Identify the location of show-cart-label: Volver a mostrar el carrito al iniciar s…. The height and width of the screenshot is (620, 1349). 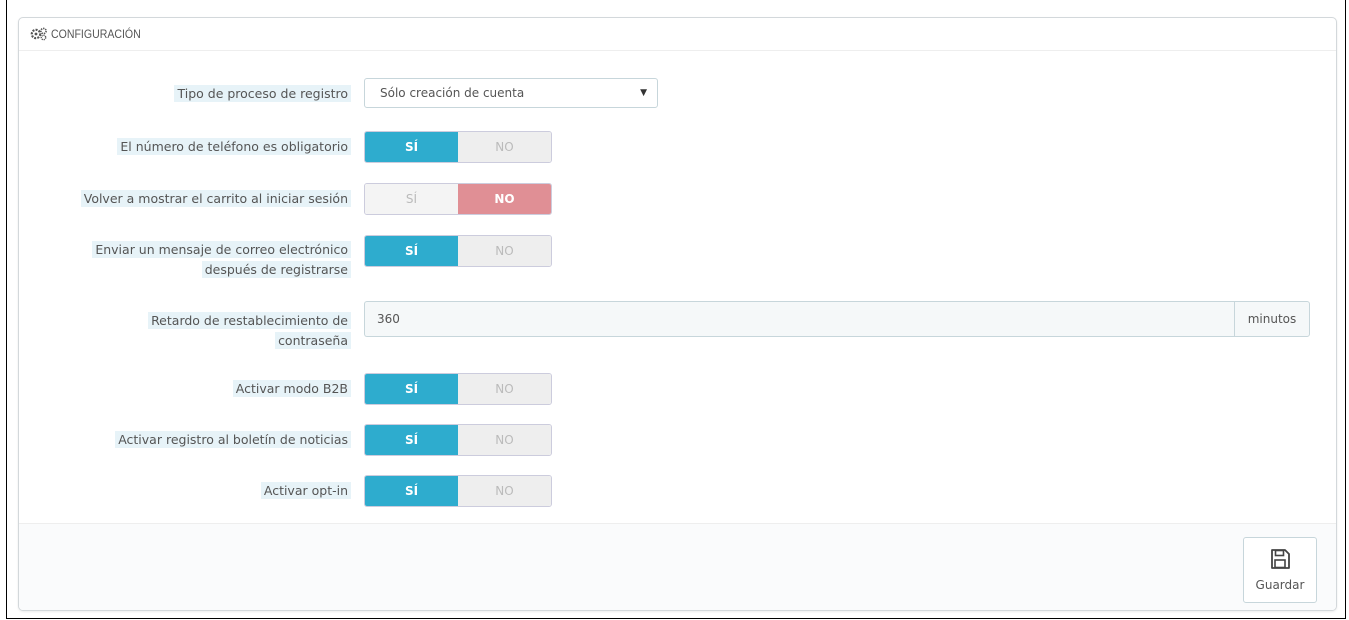
(215, 199).